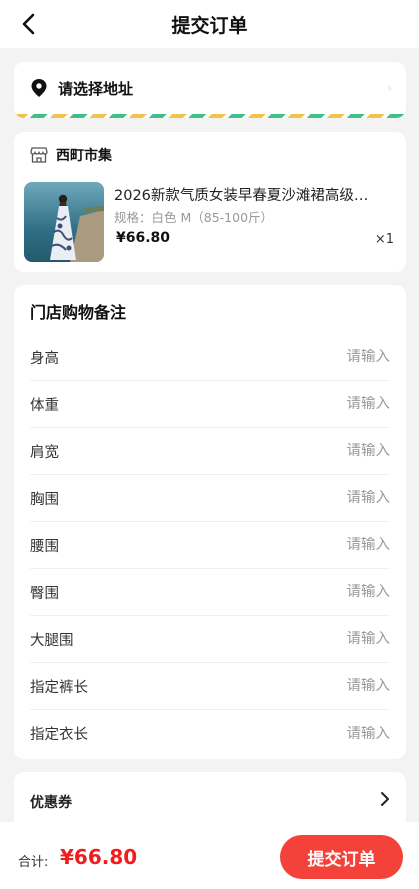  I want to click on note-label: 身高, so click(44, 358).